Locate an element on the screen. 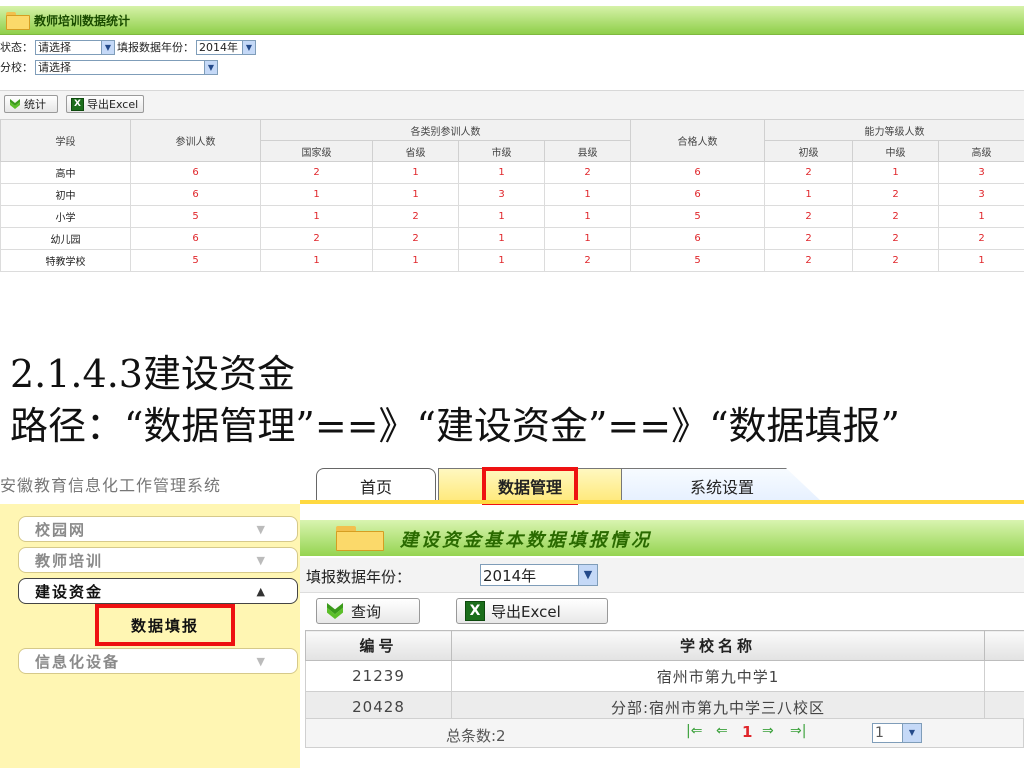  tab-home-label: 首页 is located at coordinates (375, 487).